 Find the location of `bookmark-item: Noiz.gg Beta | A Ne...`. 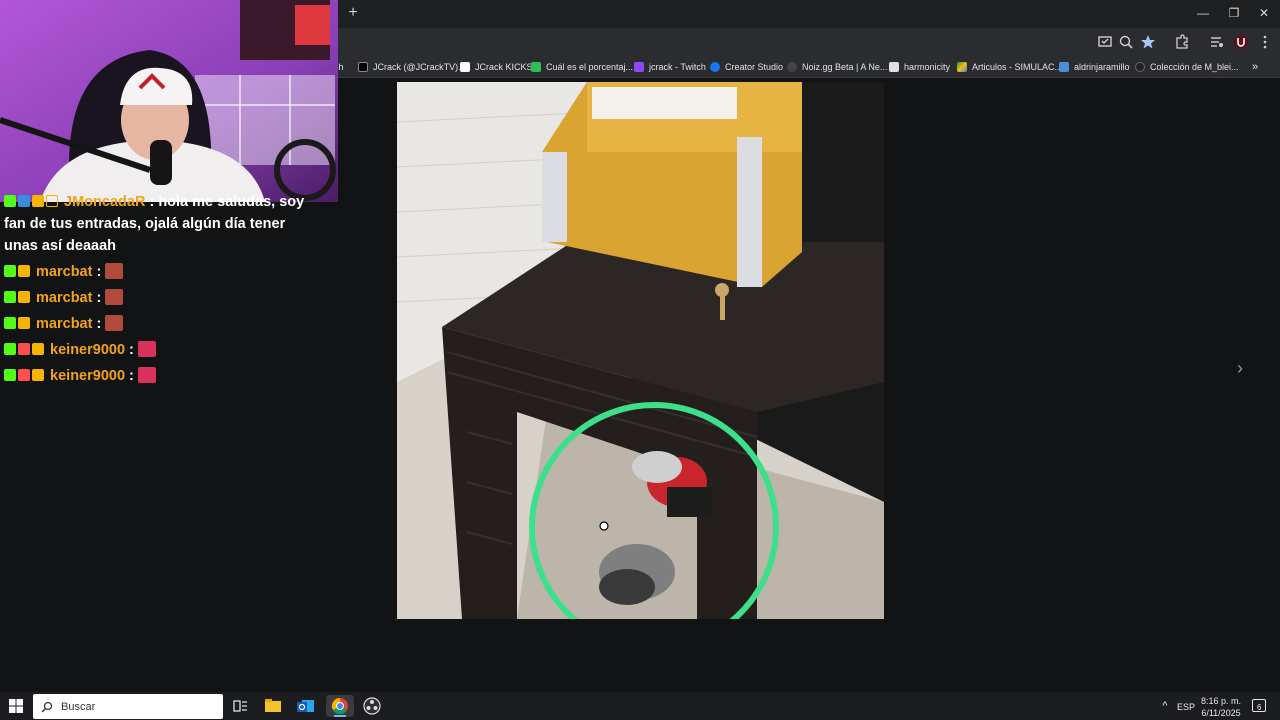

bookmark-item: Noiz.gg Beta | A Ne... is located at coordinates (837, 67).